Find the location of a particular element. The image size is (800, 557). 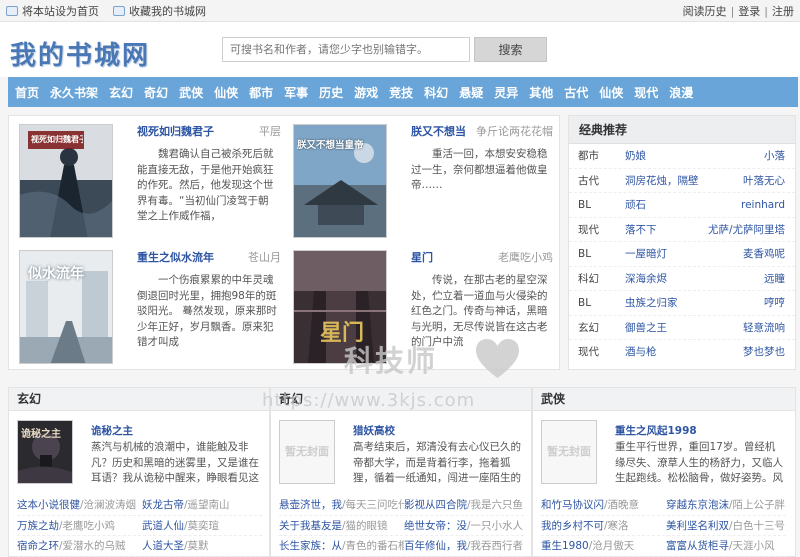

book-link: 武道人仙/莫奕瑄 is located at coordinates (202, 526).